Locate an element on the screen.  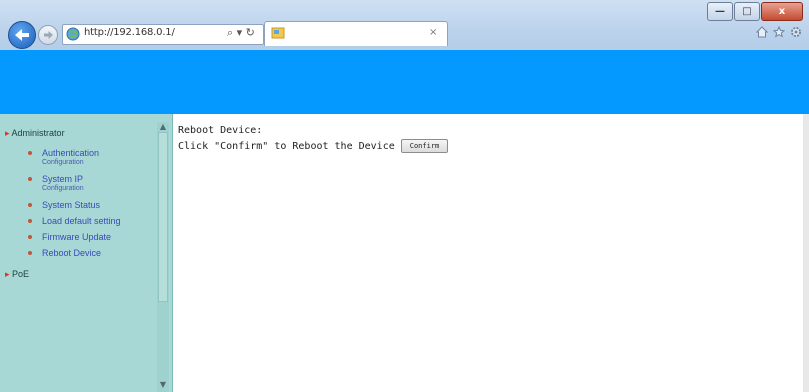
back-button is located at coordinates (22, 35).